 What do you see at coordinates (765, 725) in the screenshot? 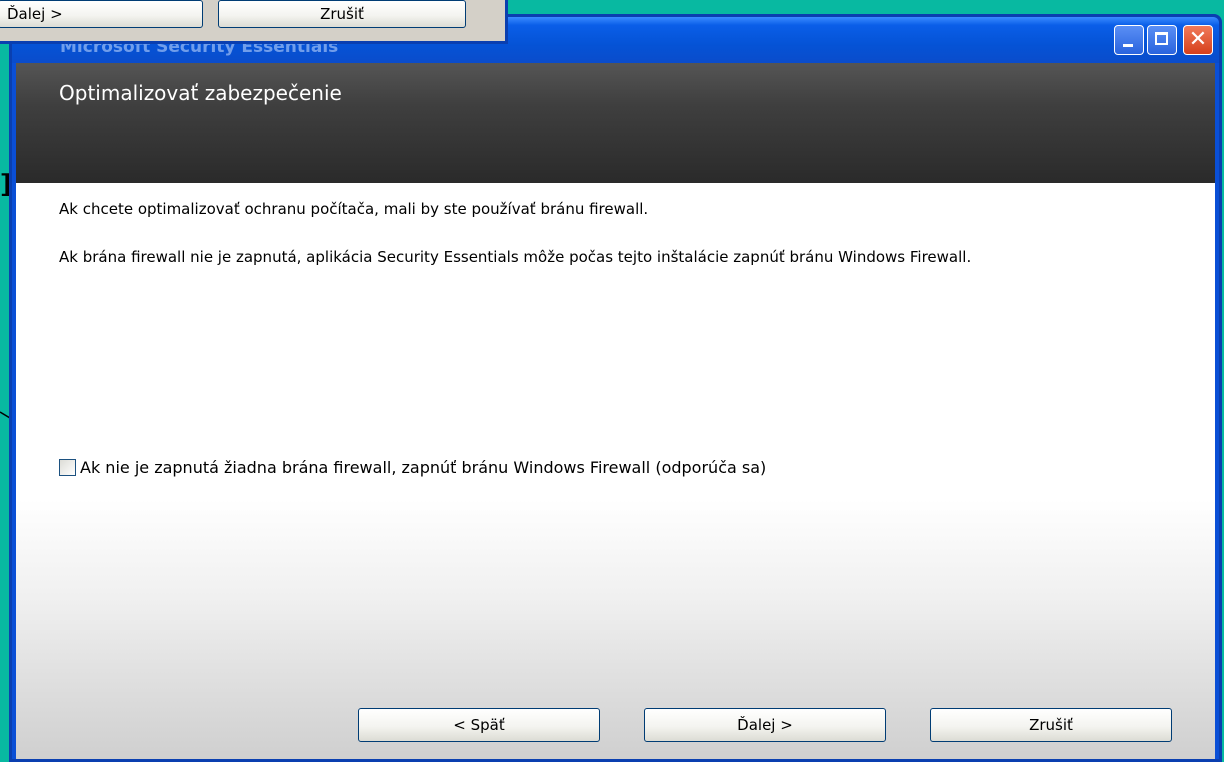
I see `next-button: Ďalej >` at bounding box center [765, 725].